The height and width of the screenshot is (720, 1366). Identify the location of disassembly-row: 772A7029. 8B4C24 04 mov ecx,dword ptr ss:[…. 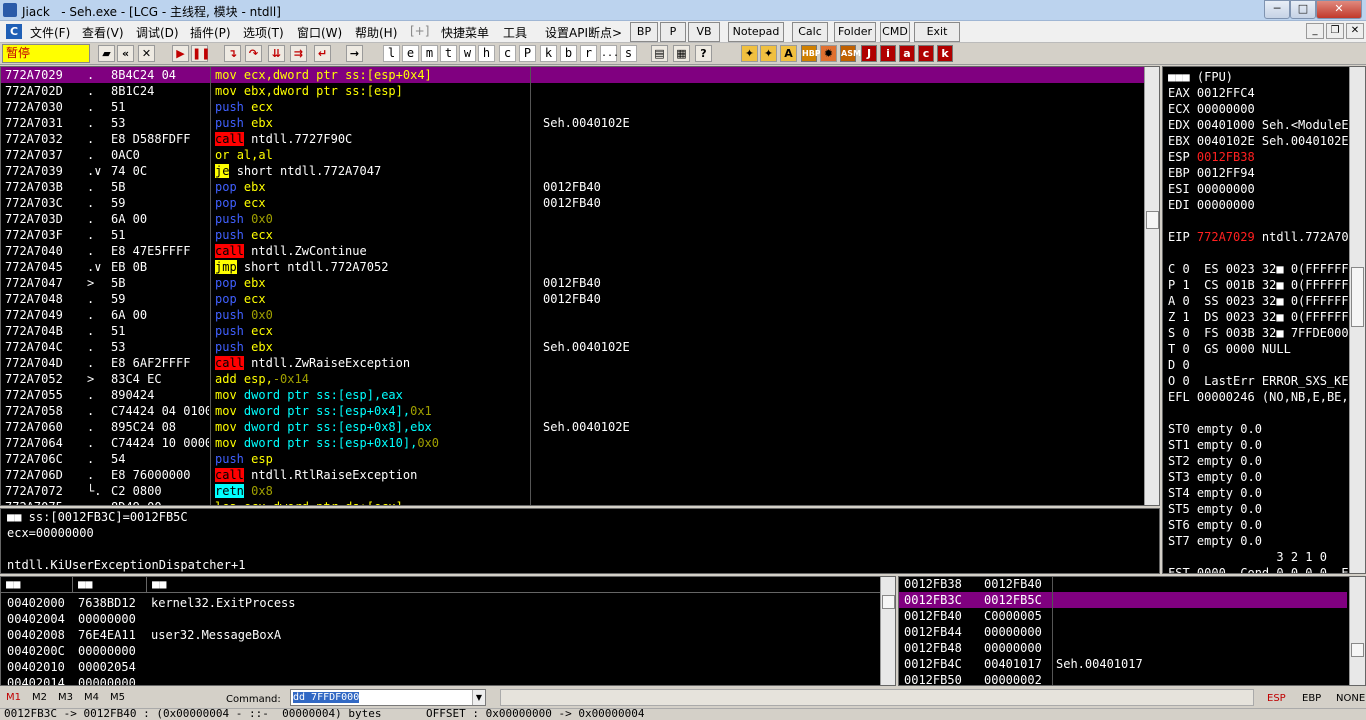
(573, 75).